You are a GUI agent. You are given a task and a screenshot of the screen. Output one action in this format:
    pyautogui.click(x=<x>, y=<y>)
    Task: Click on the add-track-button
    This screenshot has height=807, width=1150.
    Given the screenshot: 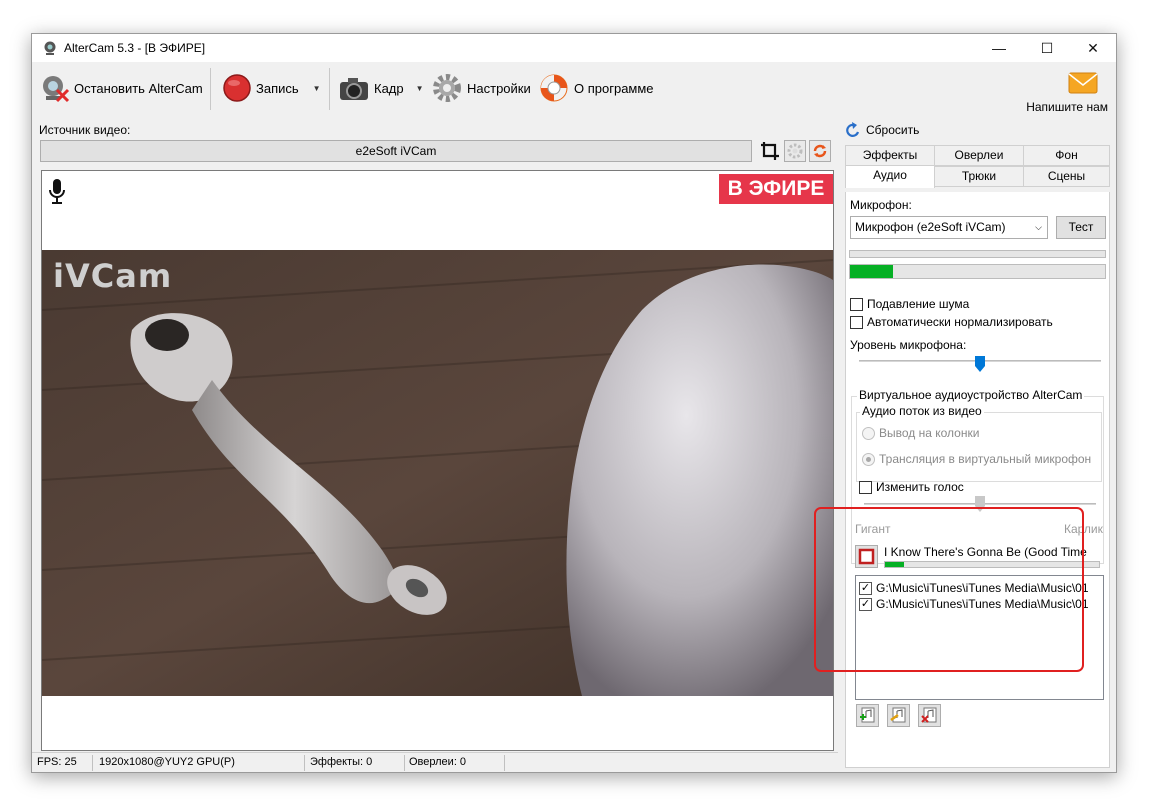 What is the action you would take?
    pyautogui.click(x=867, y=715)
    